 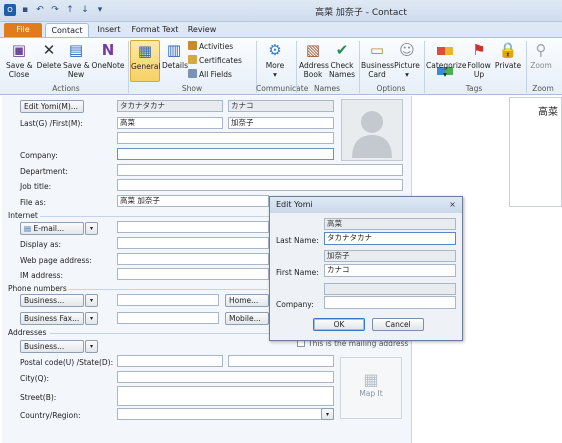 I want to click on phone-section-title: Phone numbers, so click(x=37, y=288).